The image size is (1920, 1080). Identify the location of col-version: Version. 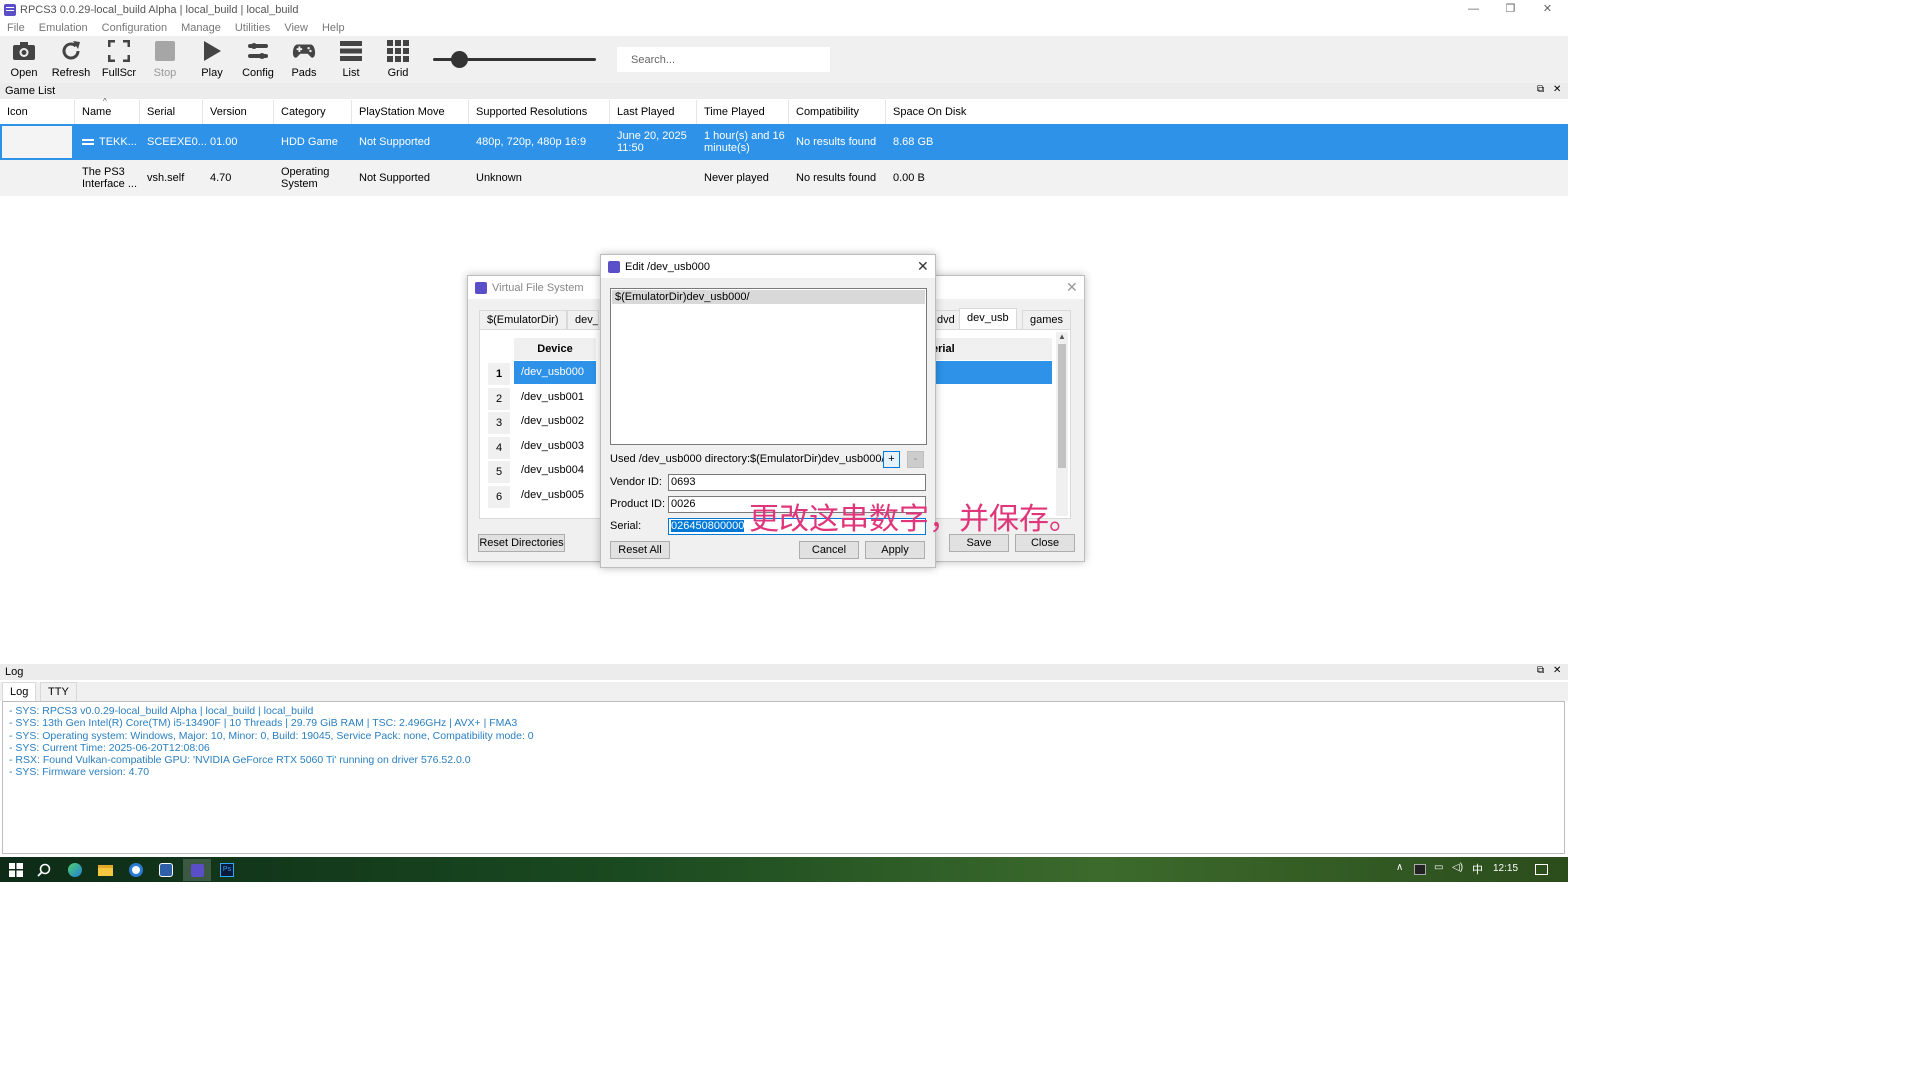
(238, 112).